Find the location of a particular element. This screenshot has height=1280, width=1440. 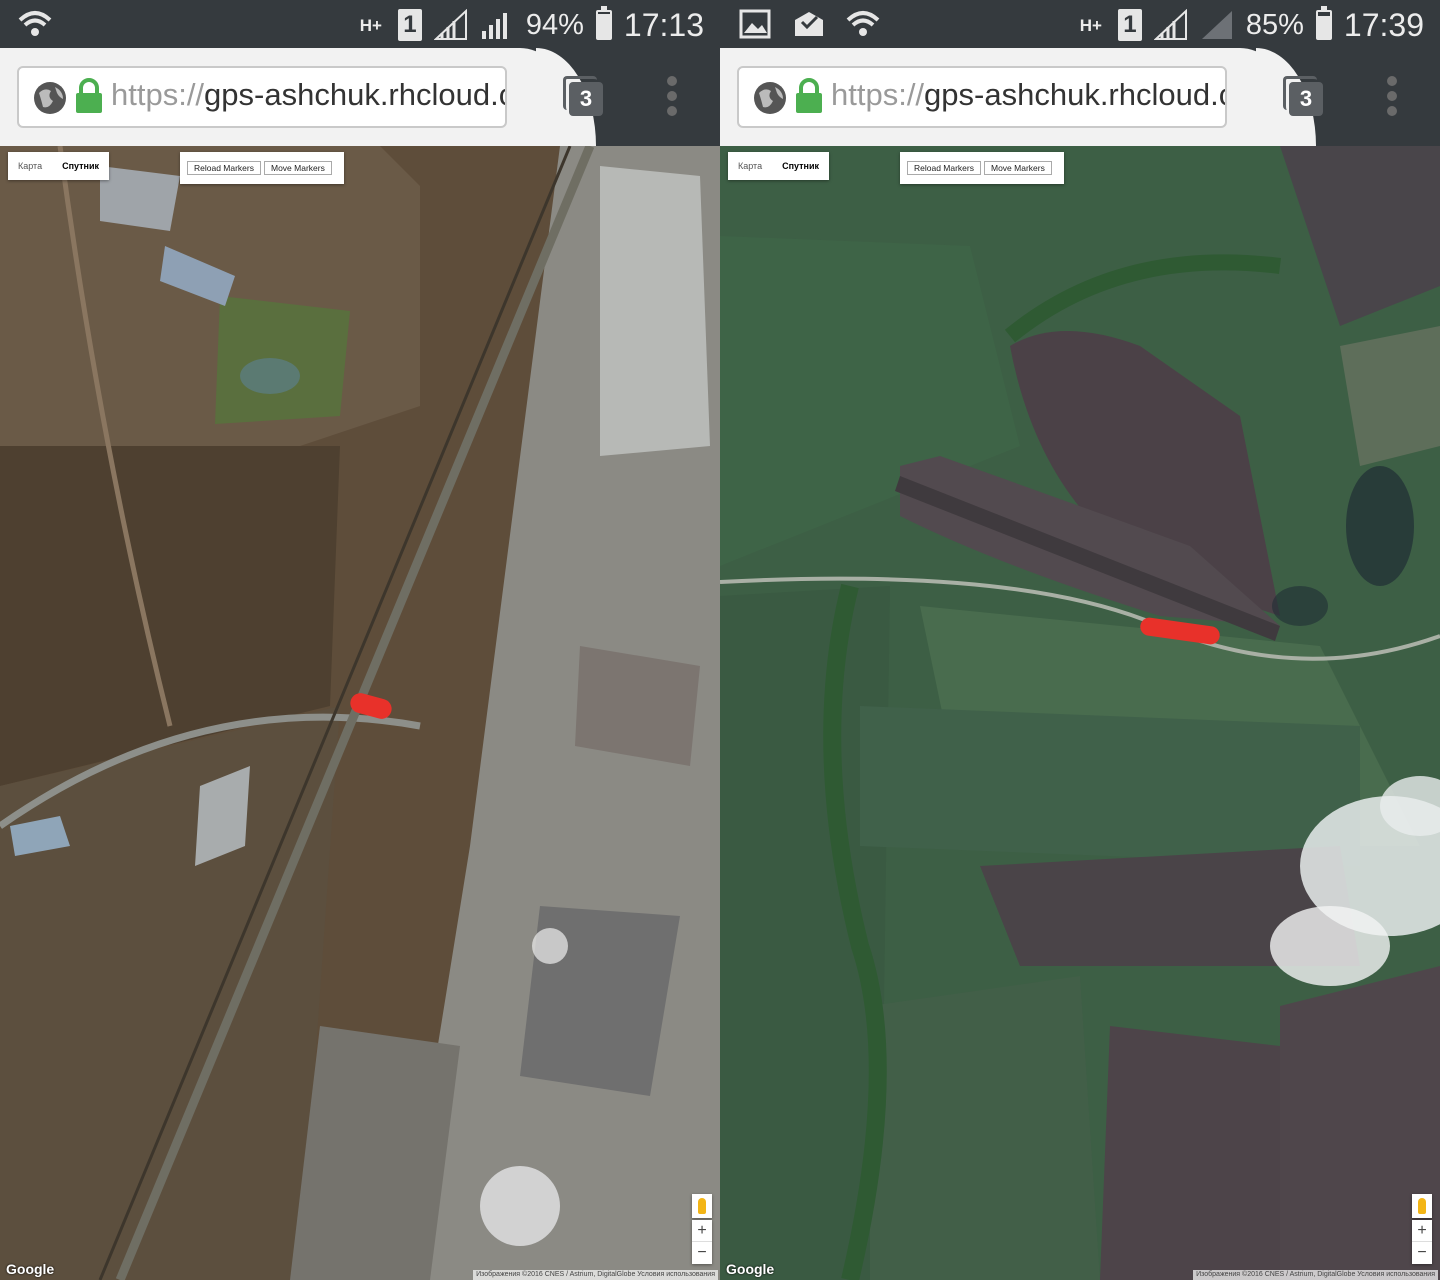

mail-check-icon is located at coordinates (809, 24).